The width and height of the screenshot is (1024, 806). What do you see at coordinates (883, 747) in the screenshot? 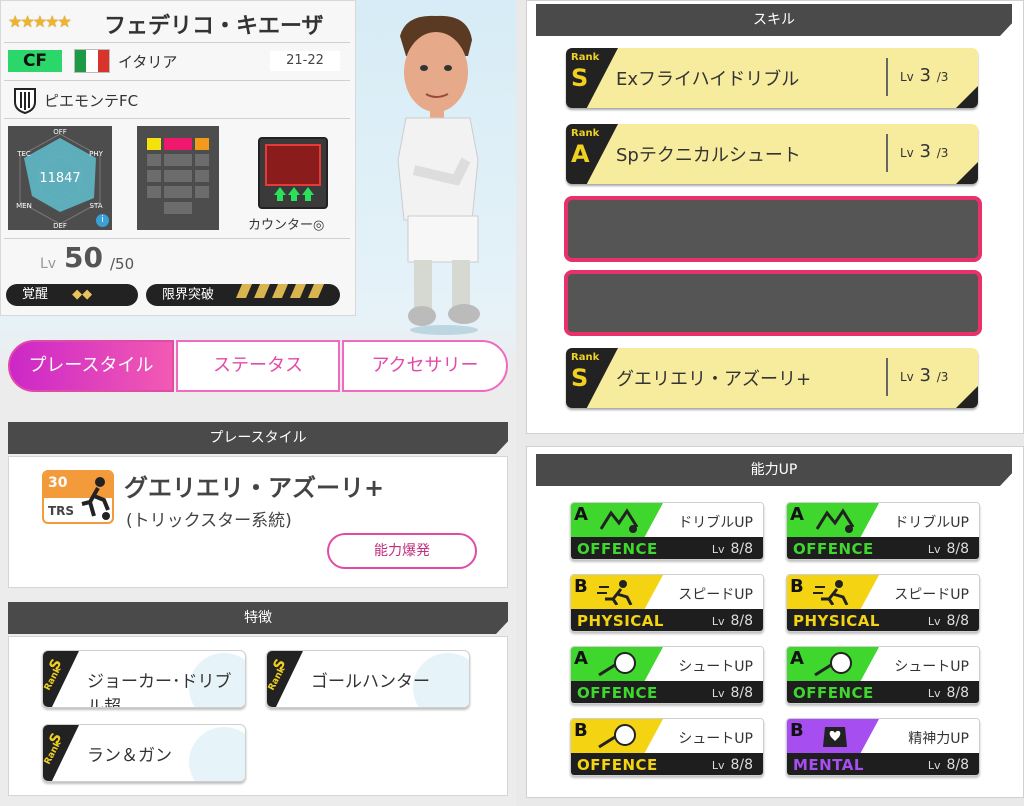
I see `ability-up-card: B 精神力UP MENTAL Lv 8/8` at bounding box center [883, 747].